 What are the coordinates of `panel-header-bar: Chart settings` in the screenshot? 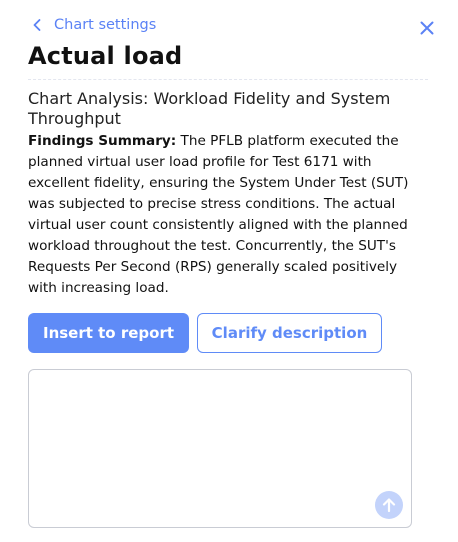 It's located at (231, 25).